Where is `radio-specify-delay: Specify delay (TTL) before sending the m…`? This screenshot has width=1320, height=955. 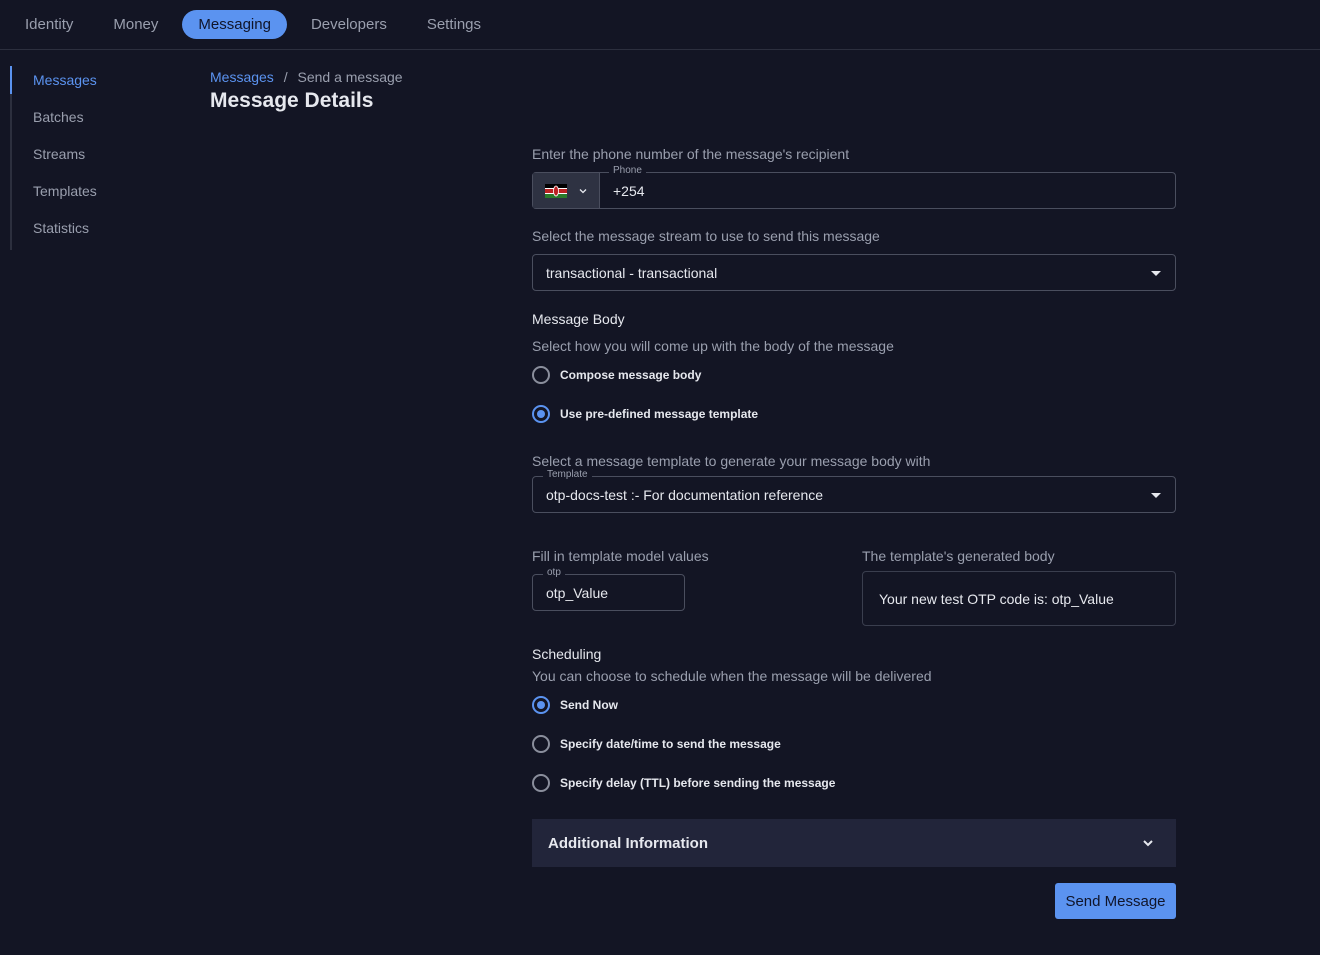 radio-specify-delay: Specify delay (TTL) before sending the m… is located at coordinates (683, 783).